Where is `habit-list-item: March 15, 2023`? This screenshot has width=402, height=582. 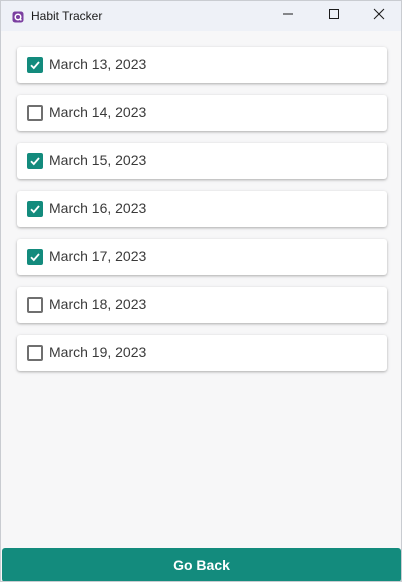 habit-list-item: March 15, 2023 is located at coordinates (202, 161).